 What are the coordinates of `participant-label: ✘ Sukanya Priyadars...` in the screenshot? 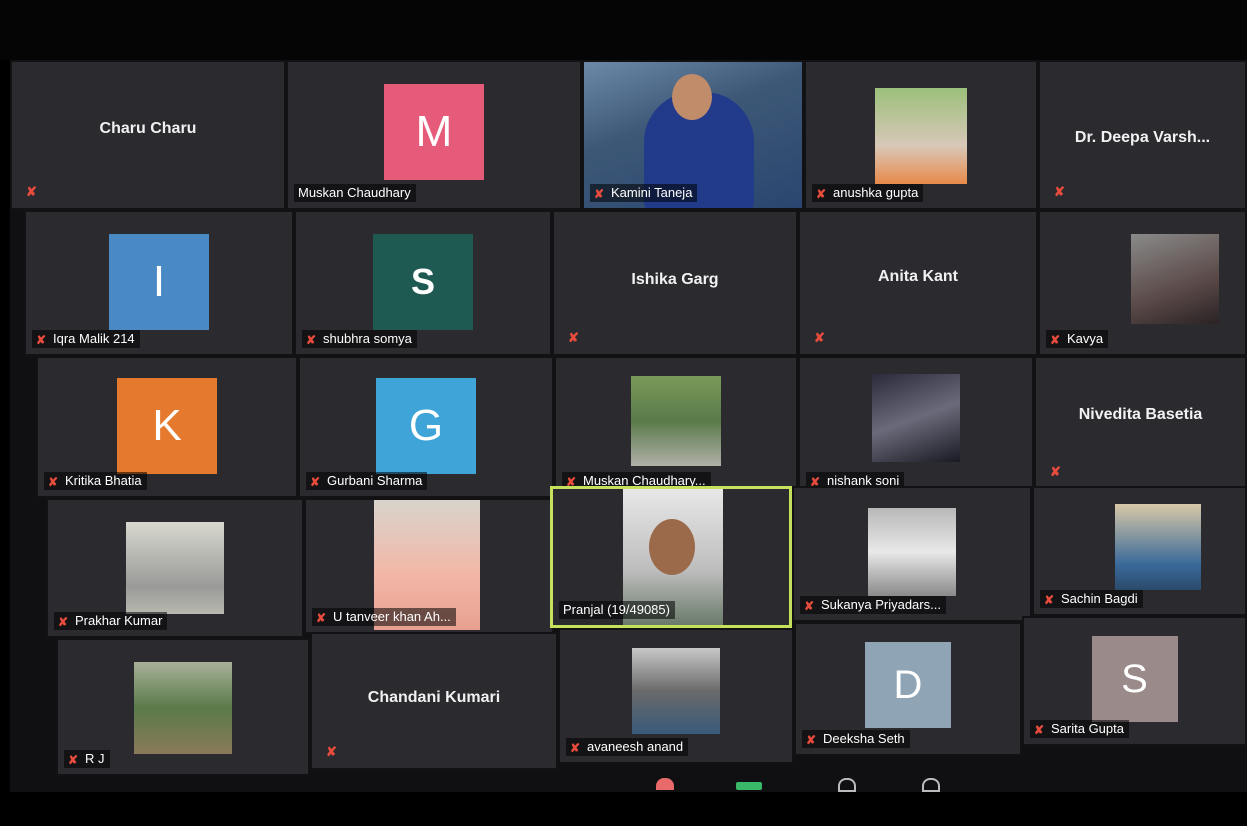 It's located at (873, 605).